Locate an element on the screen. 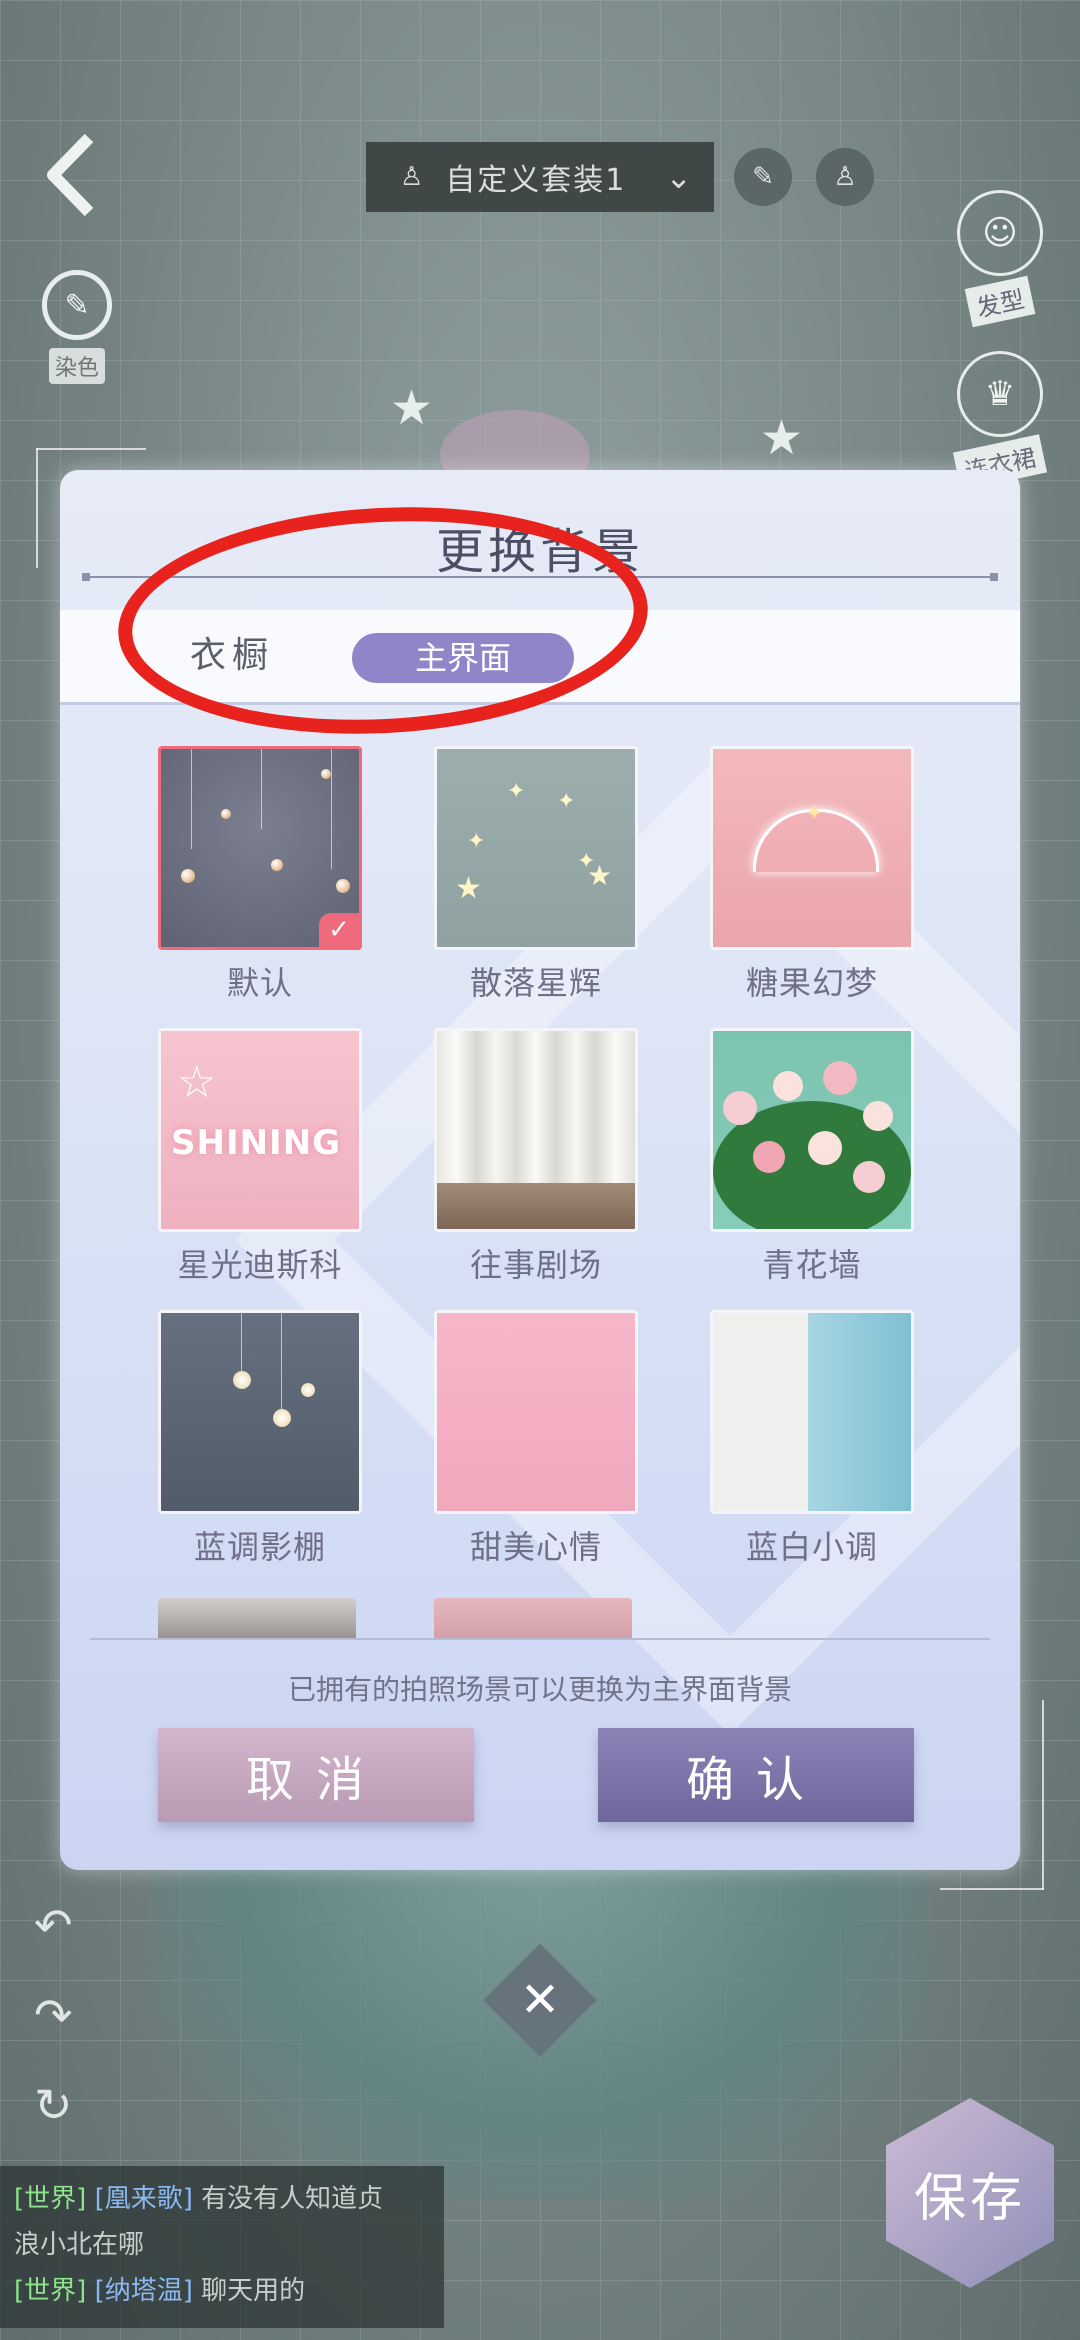 The height and width of the screenshot is (2340, 1080). chat-text: 浪小北在哪 is located at coordinates (79, 2245).